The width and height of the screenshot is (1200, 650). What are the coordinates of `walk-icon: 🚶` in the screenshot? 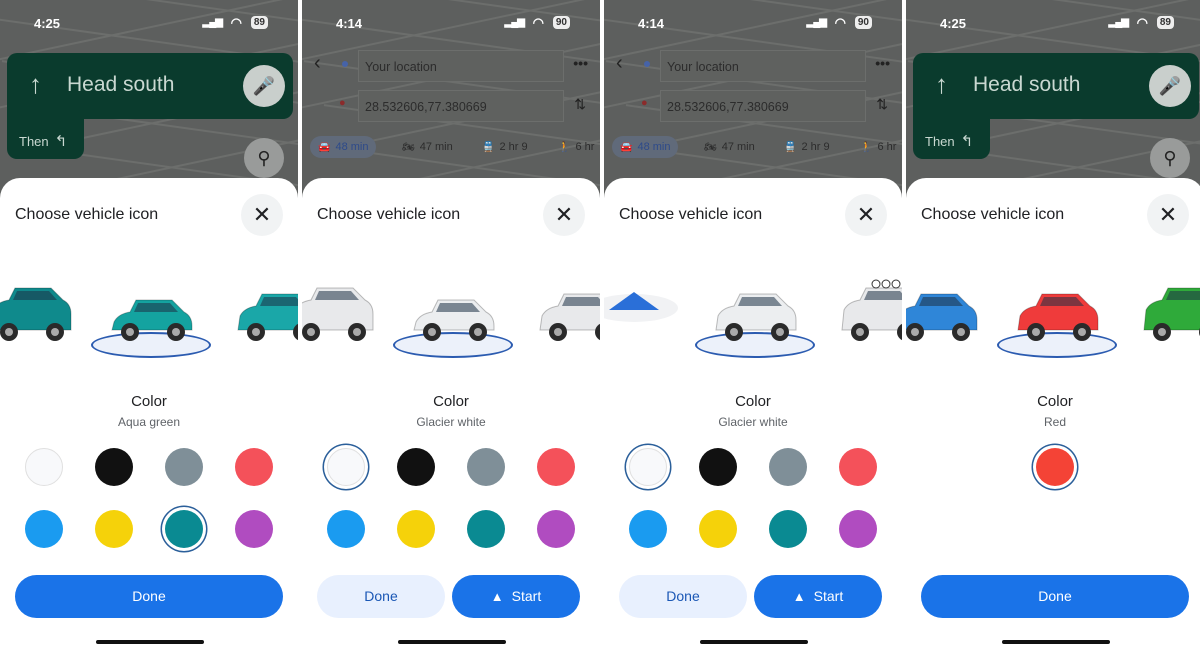 It's located at (866, 147).